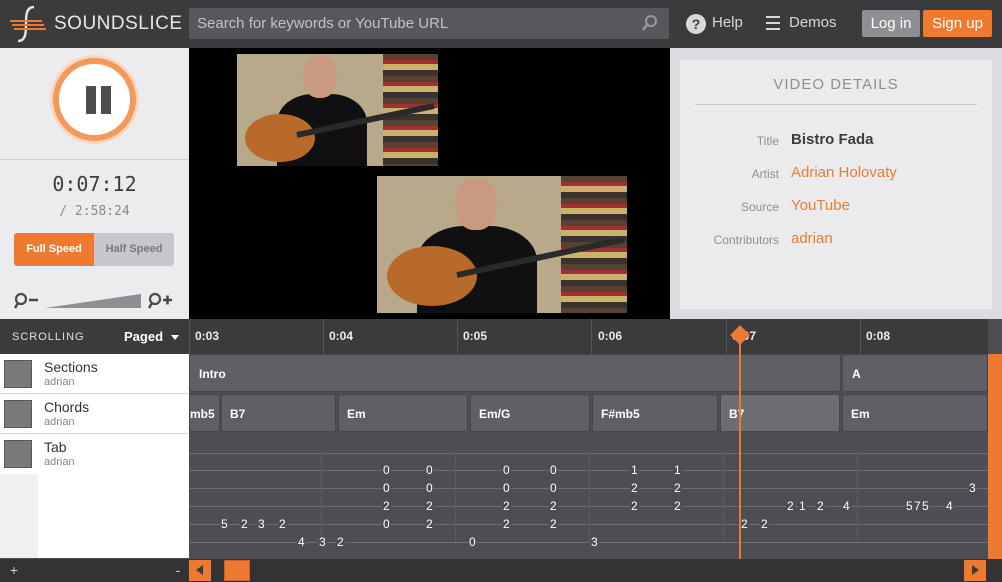 The width and height of the screenshot is (1002, 582). What do you see at coordinates (773, 23) in the screenshot?
I see `menu-icon` at bounding box center [773, 23].